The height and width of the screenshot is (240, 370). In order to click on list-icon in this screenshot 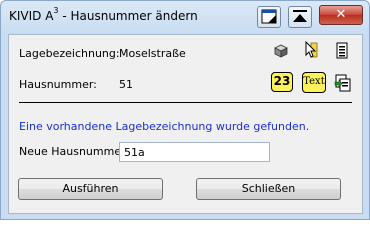, I will do `click(342, 52)`.